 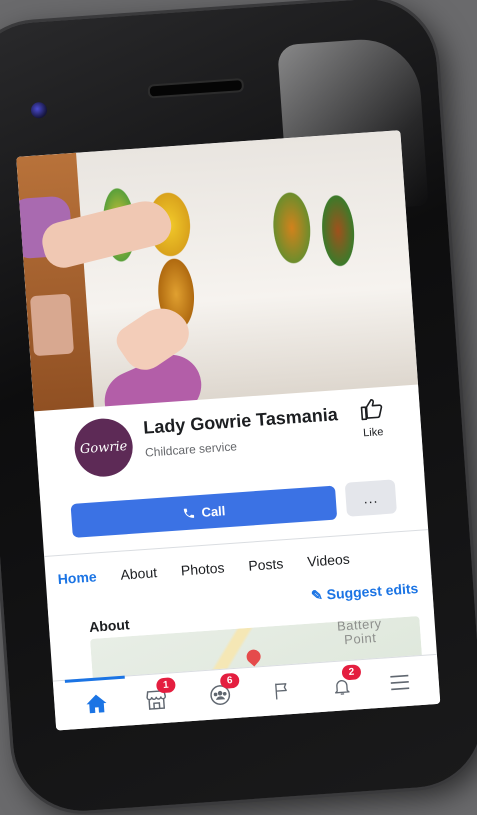 I want to click on nav-marketplace: 1, so click(x=156, y=697).